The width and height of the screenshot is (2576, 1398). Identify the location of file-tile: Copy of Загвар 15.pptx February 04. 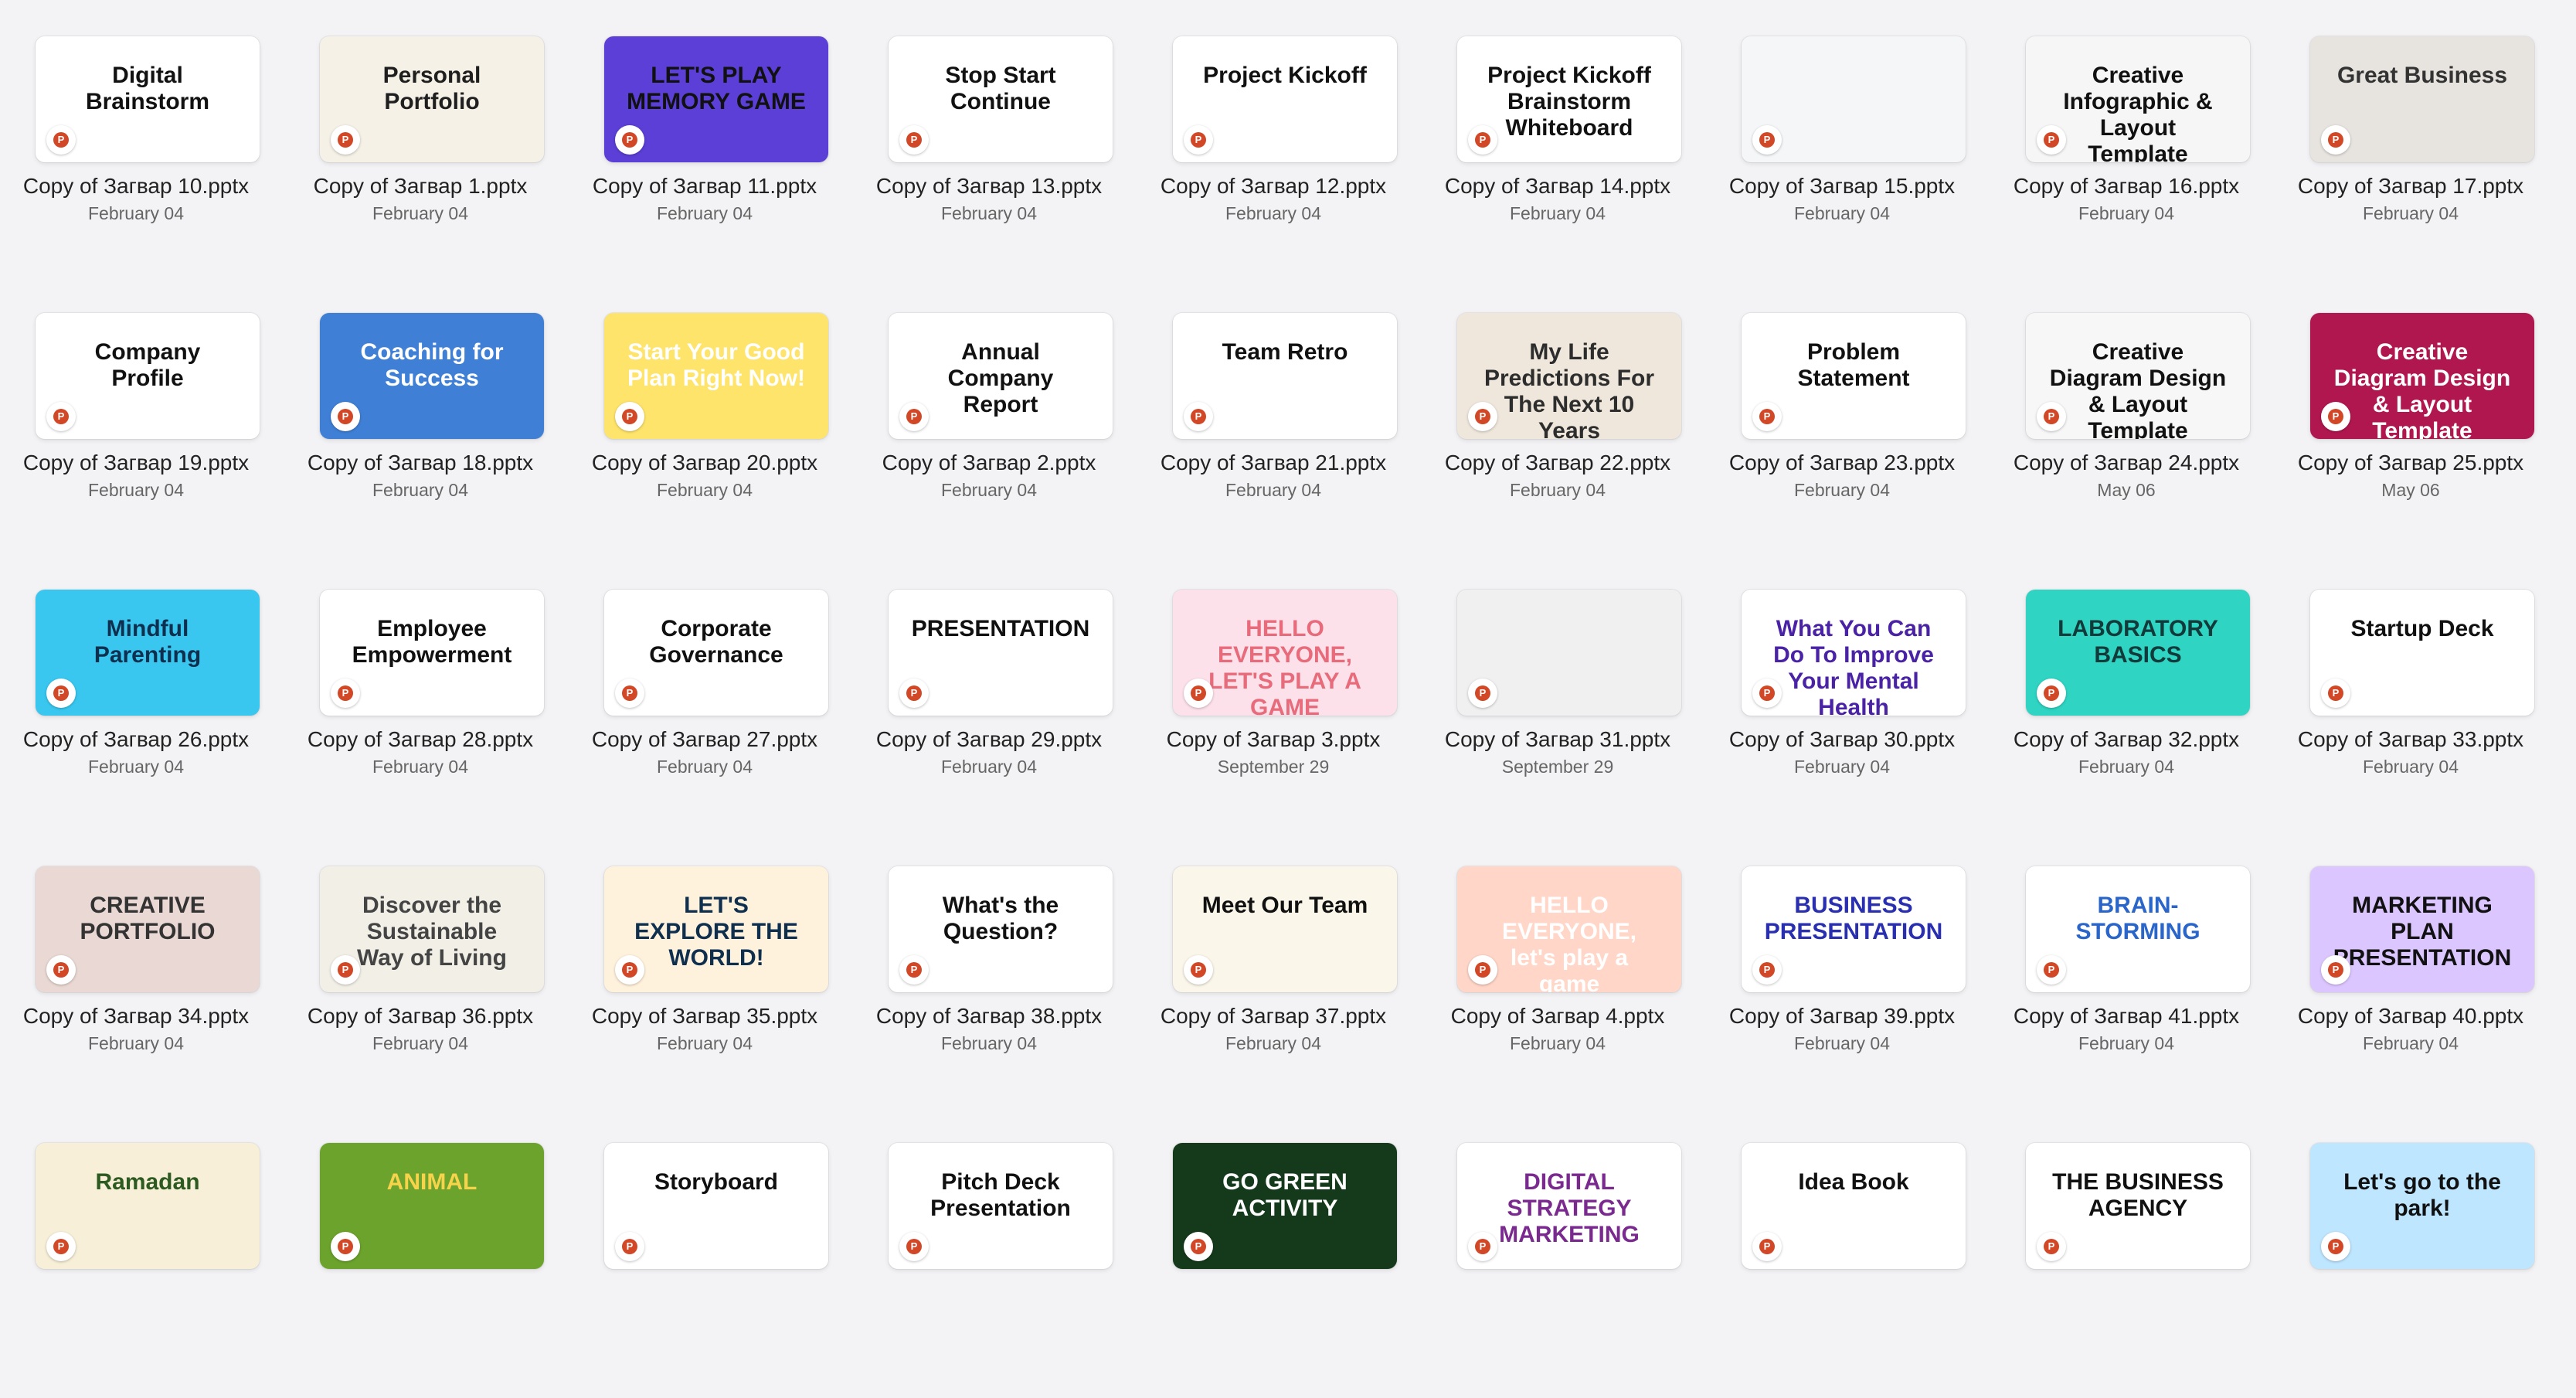
(1842, 163).